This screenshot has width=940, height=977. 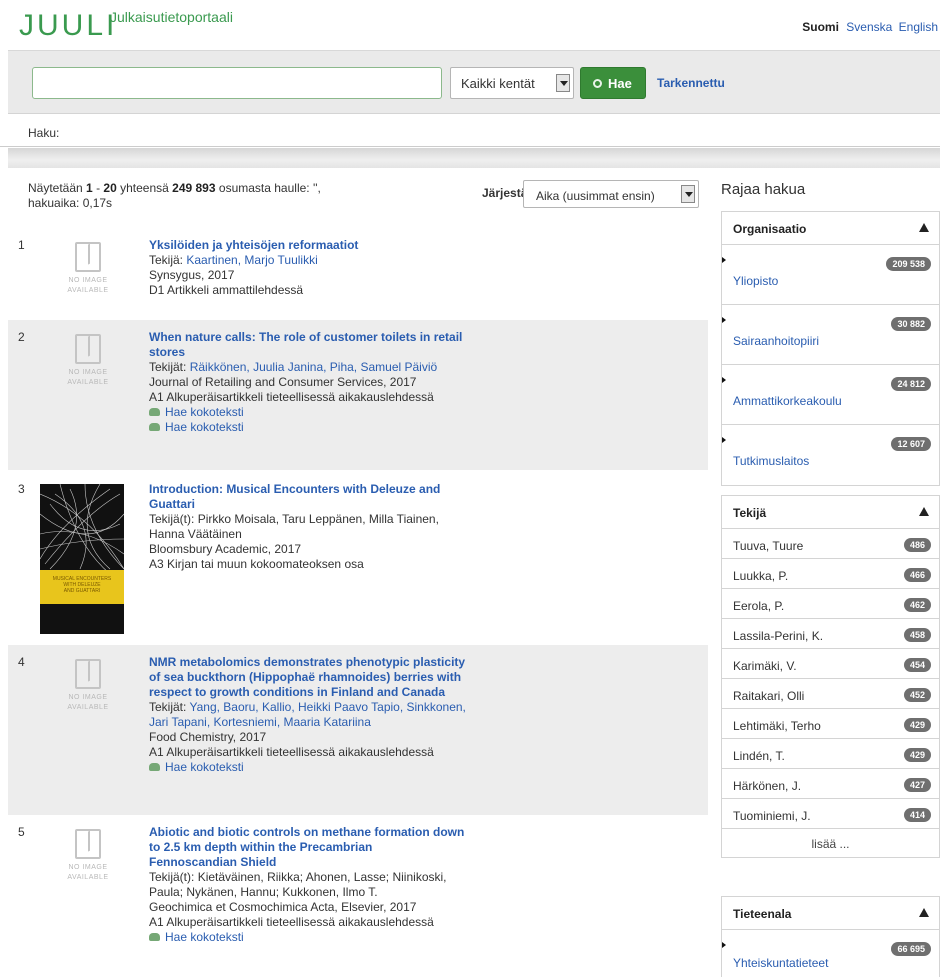 I want to click on count-badge: 24 812, so click(x=911, y=384).